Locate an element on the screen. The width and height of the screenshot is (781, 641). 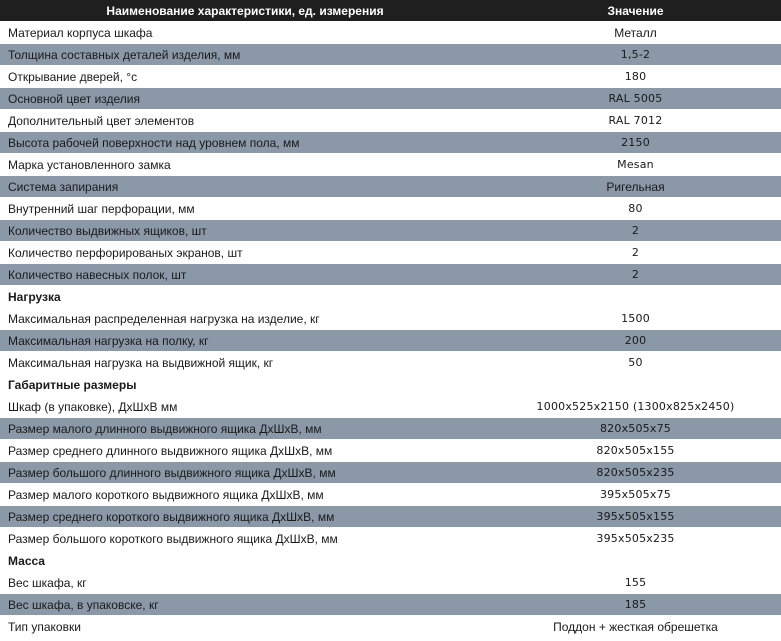
row-name: Вес шкафа, в упаковске, кг is located at coordinates (245, 604).